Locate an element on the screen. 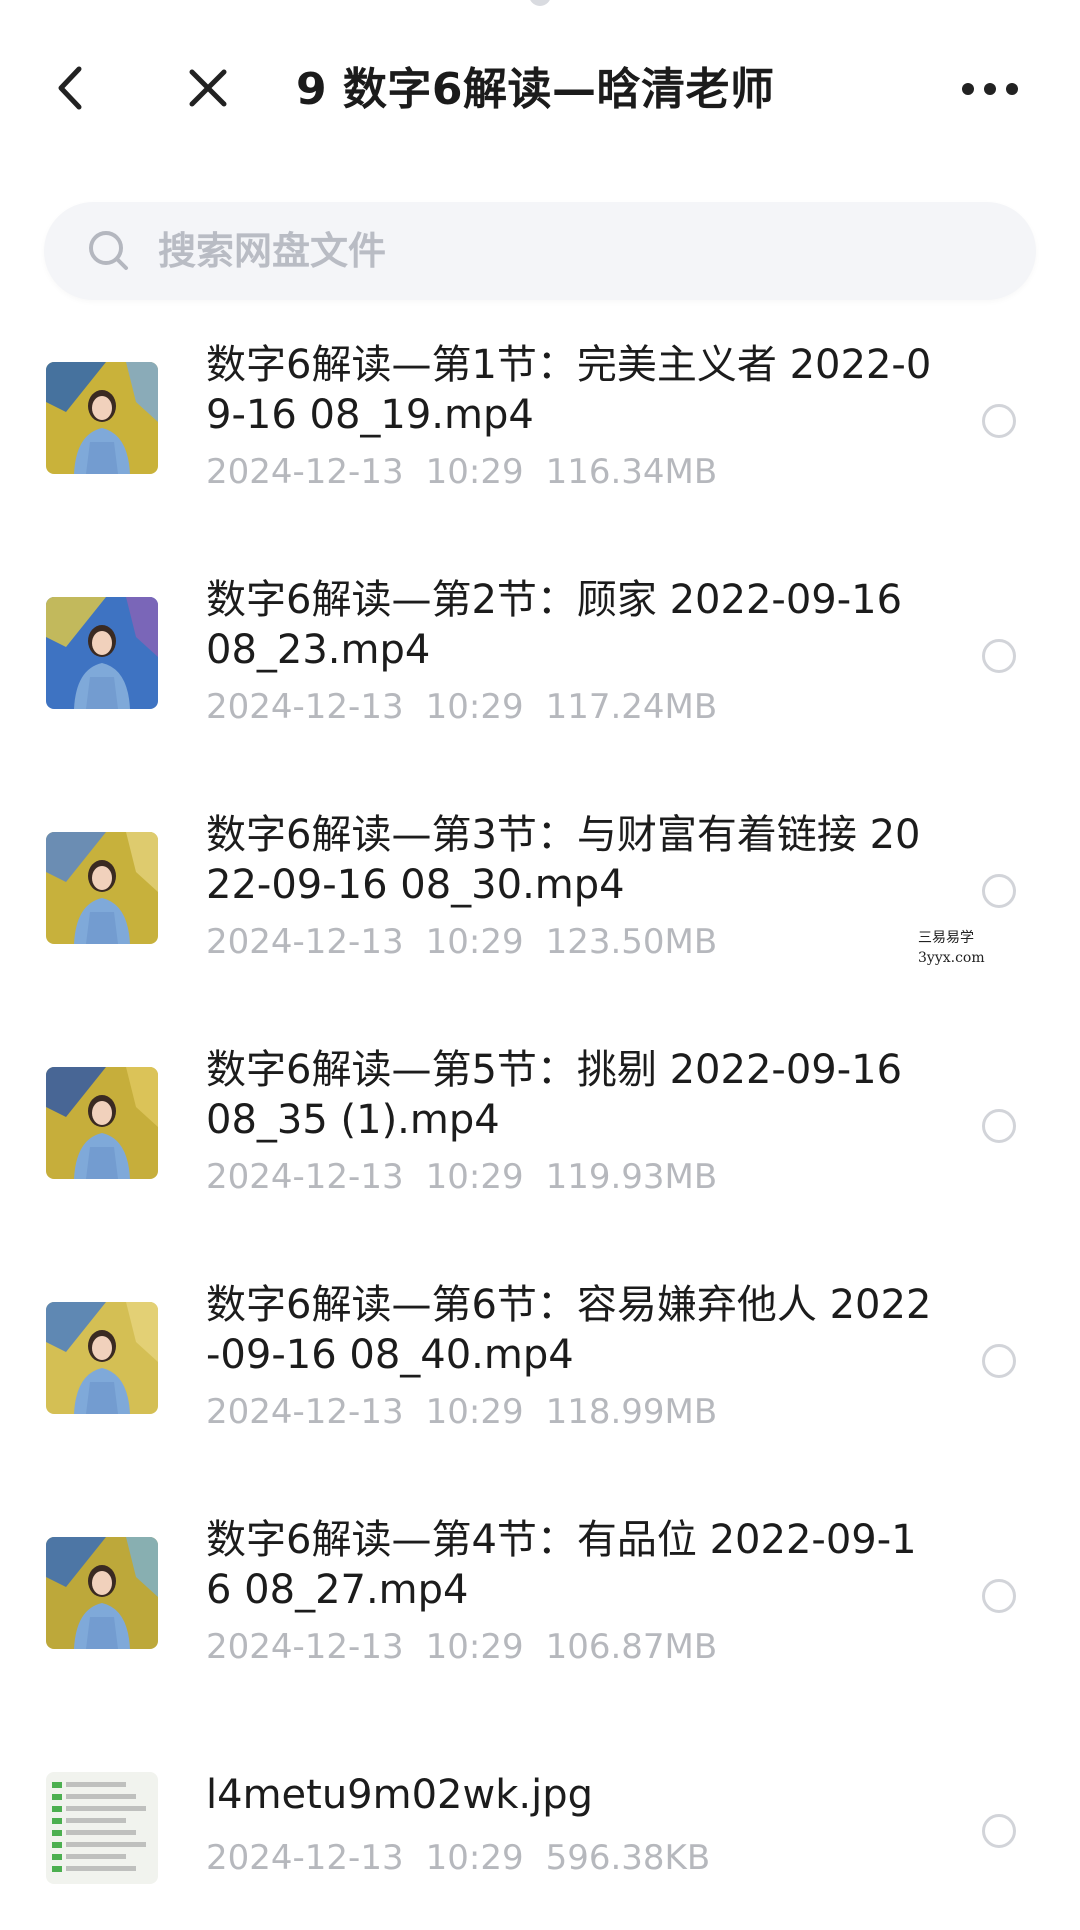 The image size is (1080, 1930). file-meta: 2024-12-13 10:29 117.24MB is located at coordinates (472, 707).